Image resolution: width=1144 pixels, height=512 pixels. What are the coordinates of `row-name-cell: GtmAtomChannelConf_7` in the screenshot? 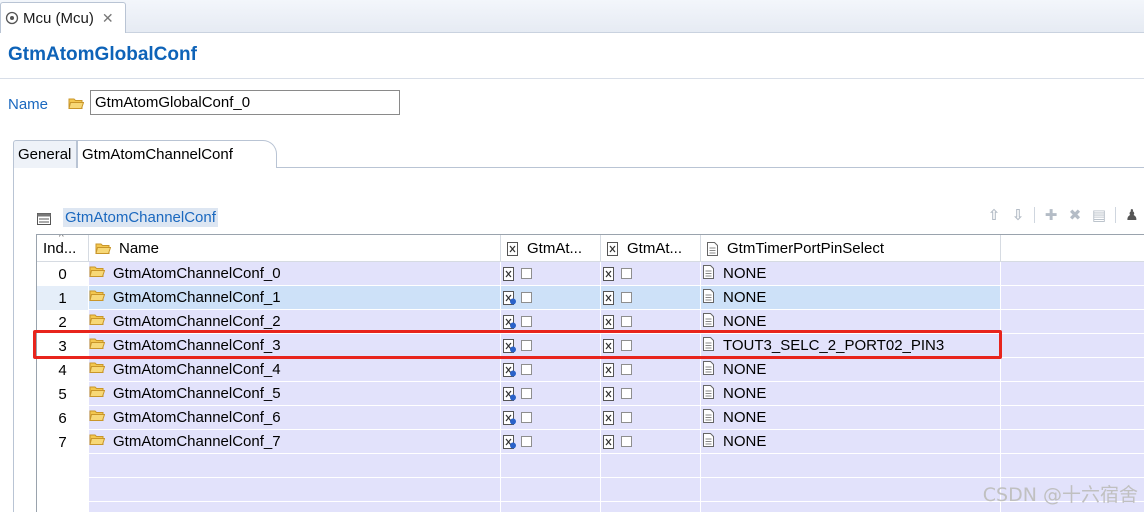 It's located at (295, 442).